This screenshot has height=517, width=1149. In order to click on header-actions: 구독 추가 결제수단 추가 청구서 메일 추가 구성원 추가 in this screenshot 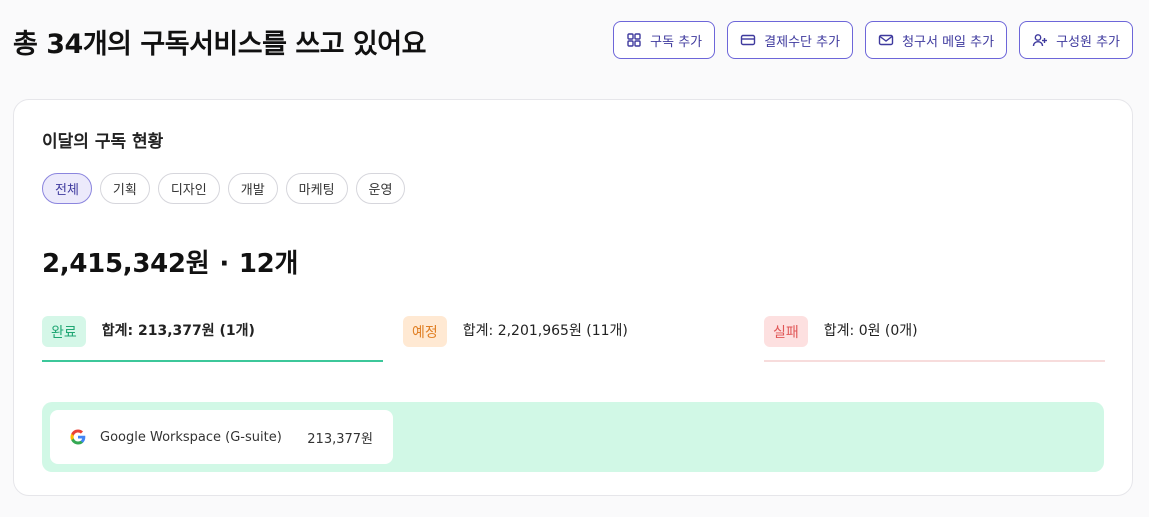, I will do `click(873, 40)`.